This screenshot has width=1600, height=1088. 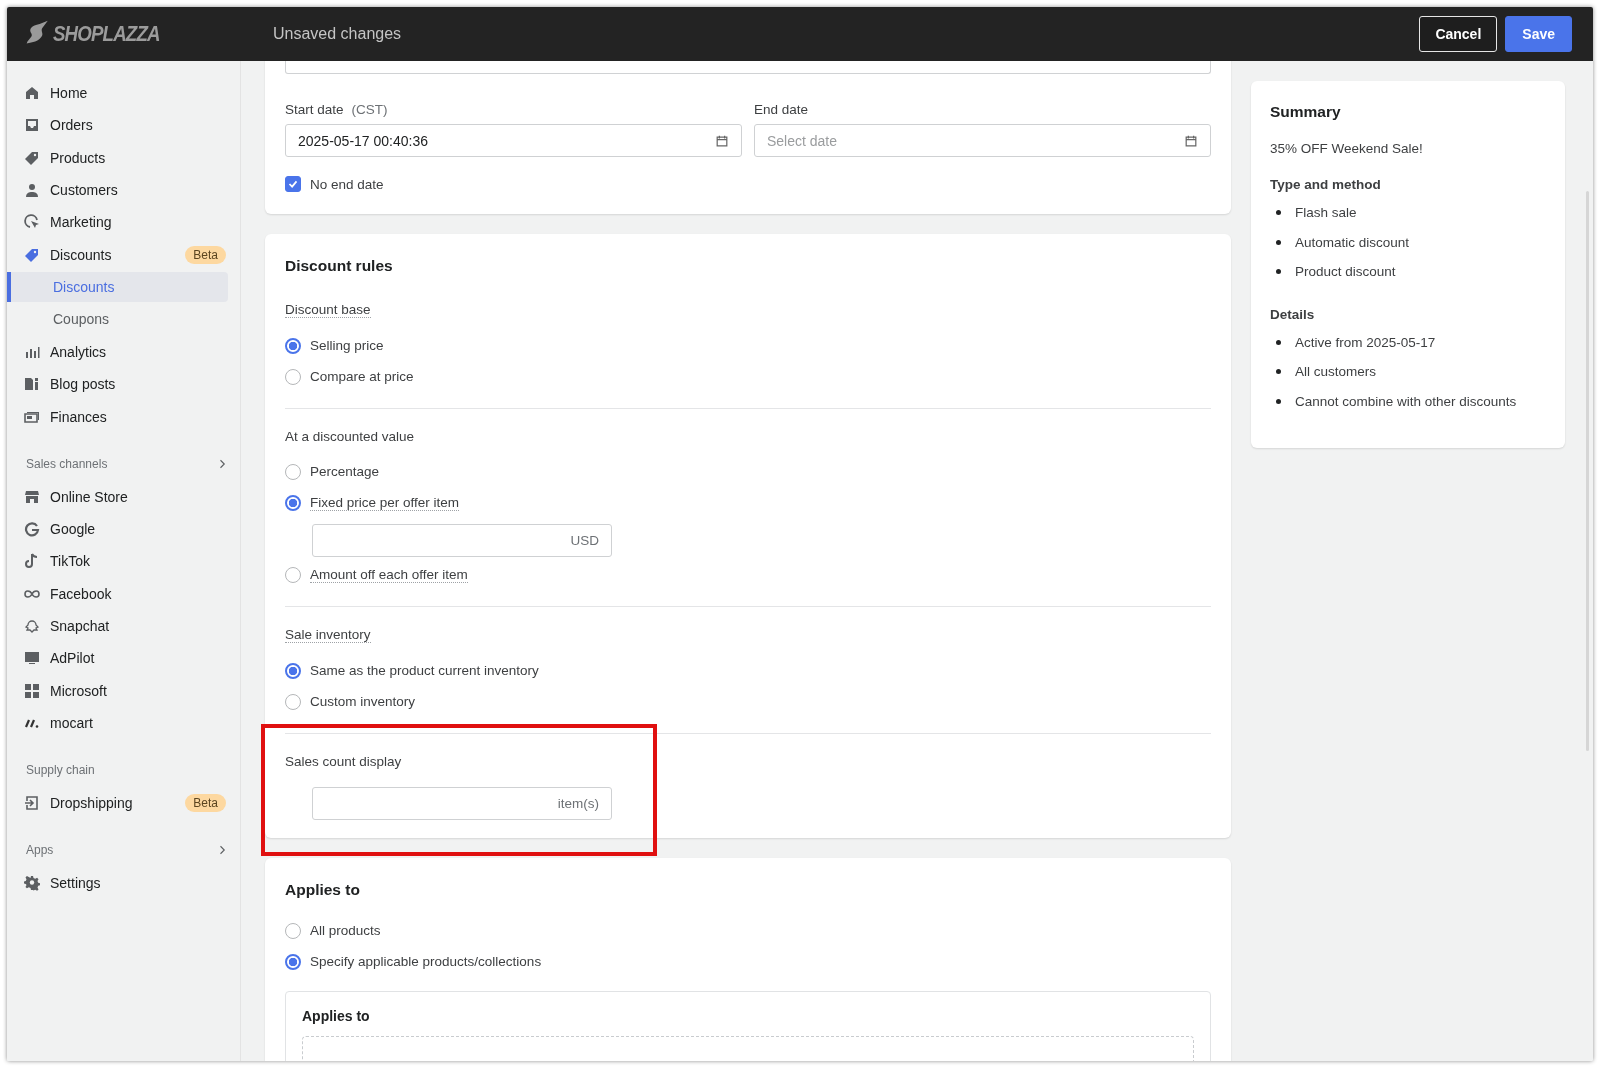 I want to click on summary-item: Product discount, so click(x=1345, y=272).